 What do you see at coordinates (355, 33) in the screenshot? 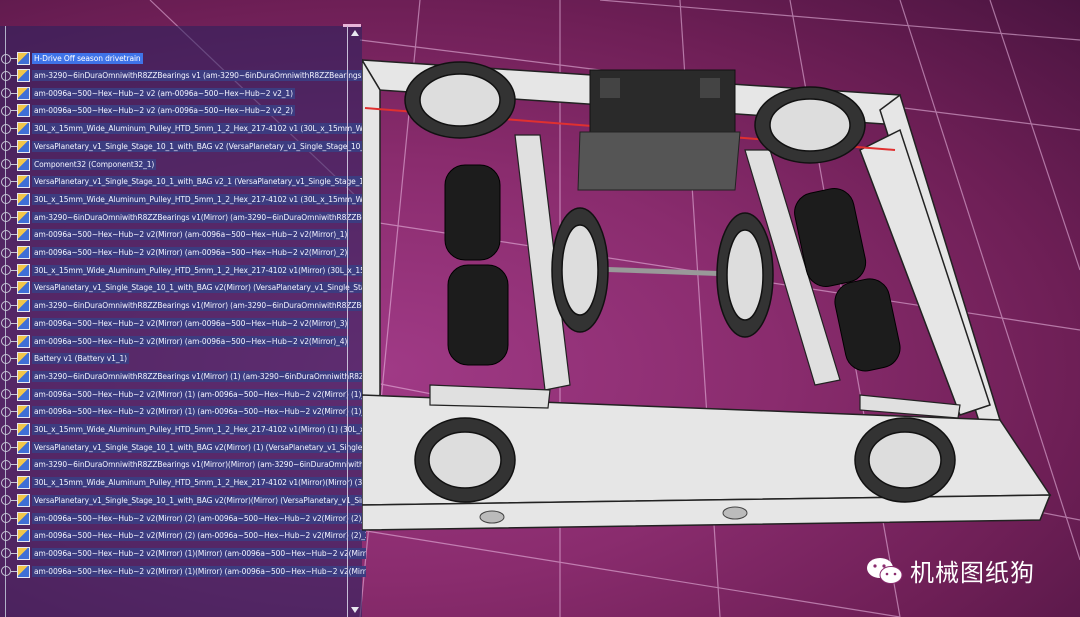
I see `scroll-up-arrow-icon` at bounding box center [355, 33].